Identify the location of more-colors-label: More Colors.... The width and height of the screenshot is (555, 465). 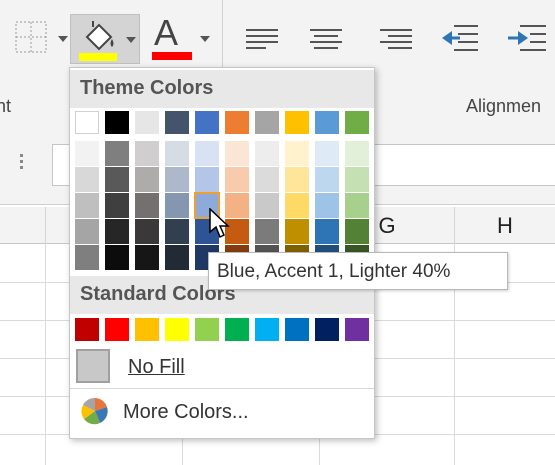
(186, 412).